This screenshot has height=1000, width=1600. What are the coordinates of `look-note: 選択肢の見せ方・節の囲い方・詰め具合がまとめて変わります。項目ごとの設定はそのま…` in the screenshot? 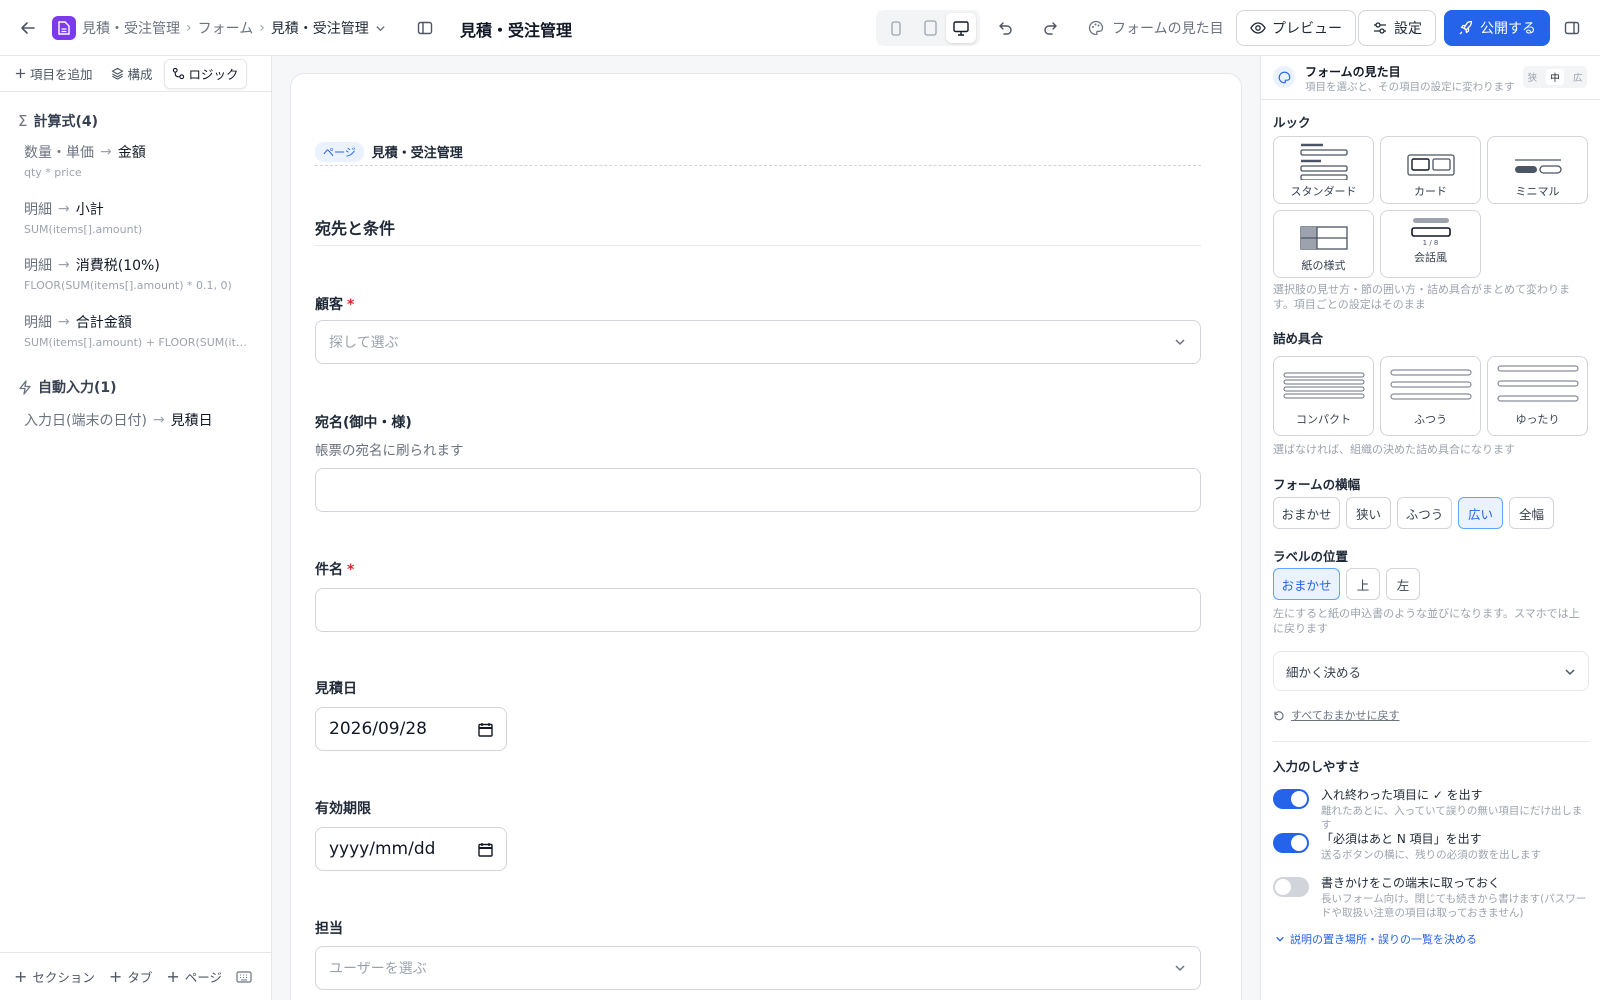 It's located at (1421, 297).